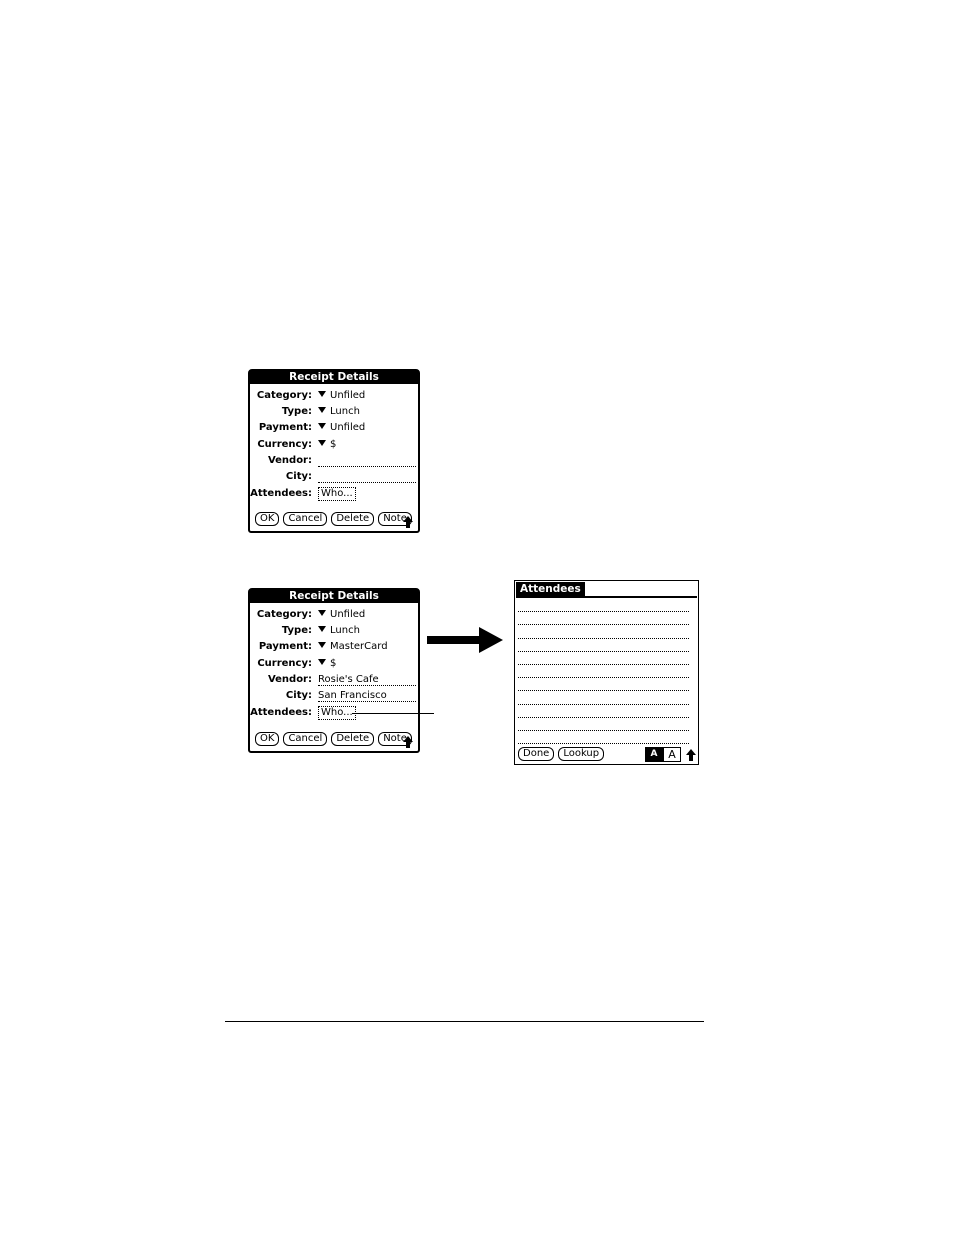 This screenshot has height=1235, width=954. I want to click on shift-indicator: A A, so click(663, 754).